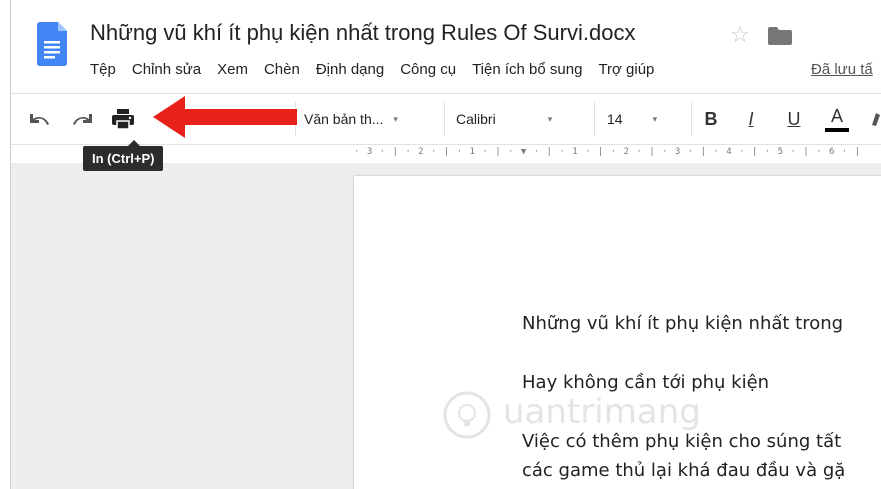 Image resolution: width=881 pixels, height=489 pixels. Describe the element at coordinates (642, 119) in the screenshot. I see `font-size-select: 14 ▾` at that location.